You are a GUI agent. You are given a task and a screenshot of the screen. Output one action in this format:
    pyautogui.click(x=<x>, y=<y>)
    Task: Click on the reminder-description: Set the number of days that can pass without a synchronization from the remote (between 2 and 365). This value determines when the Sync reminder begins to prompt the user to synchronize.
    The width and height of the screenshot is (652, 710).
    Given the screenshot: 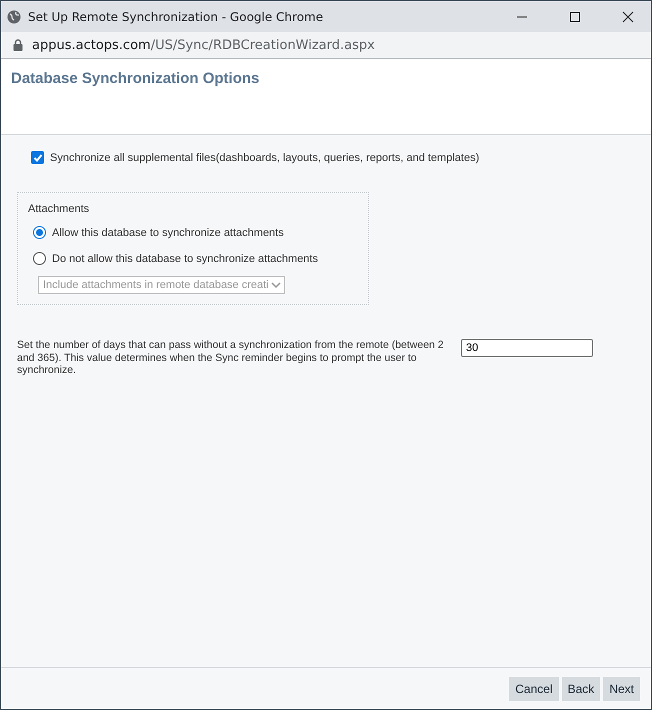 What is the action you would take?
    pyautogui.click(x=231, y=358)
    